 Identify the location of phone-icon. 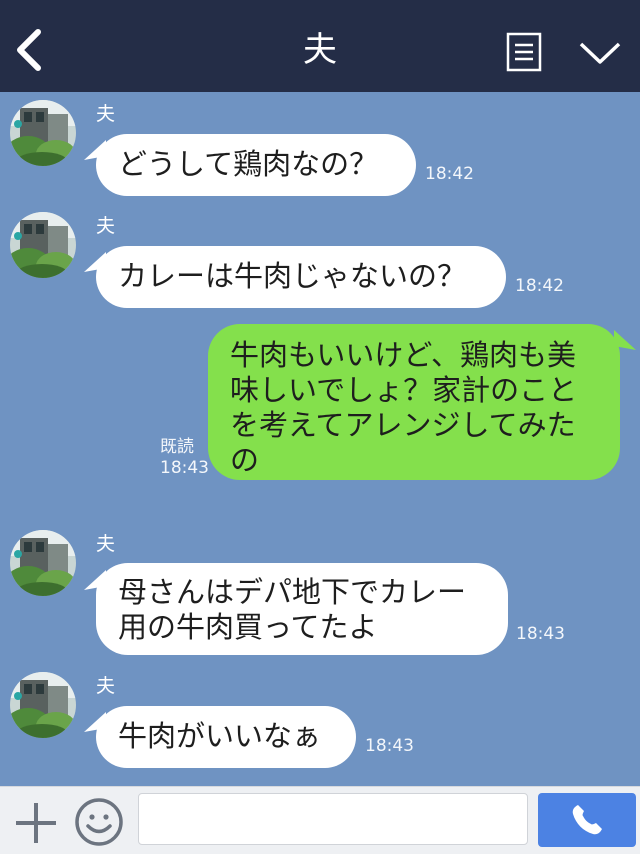
(587, 820).